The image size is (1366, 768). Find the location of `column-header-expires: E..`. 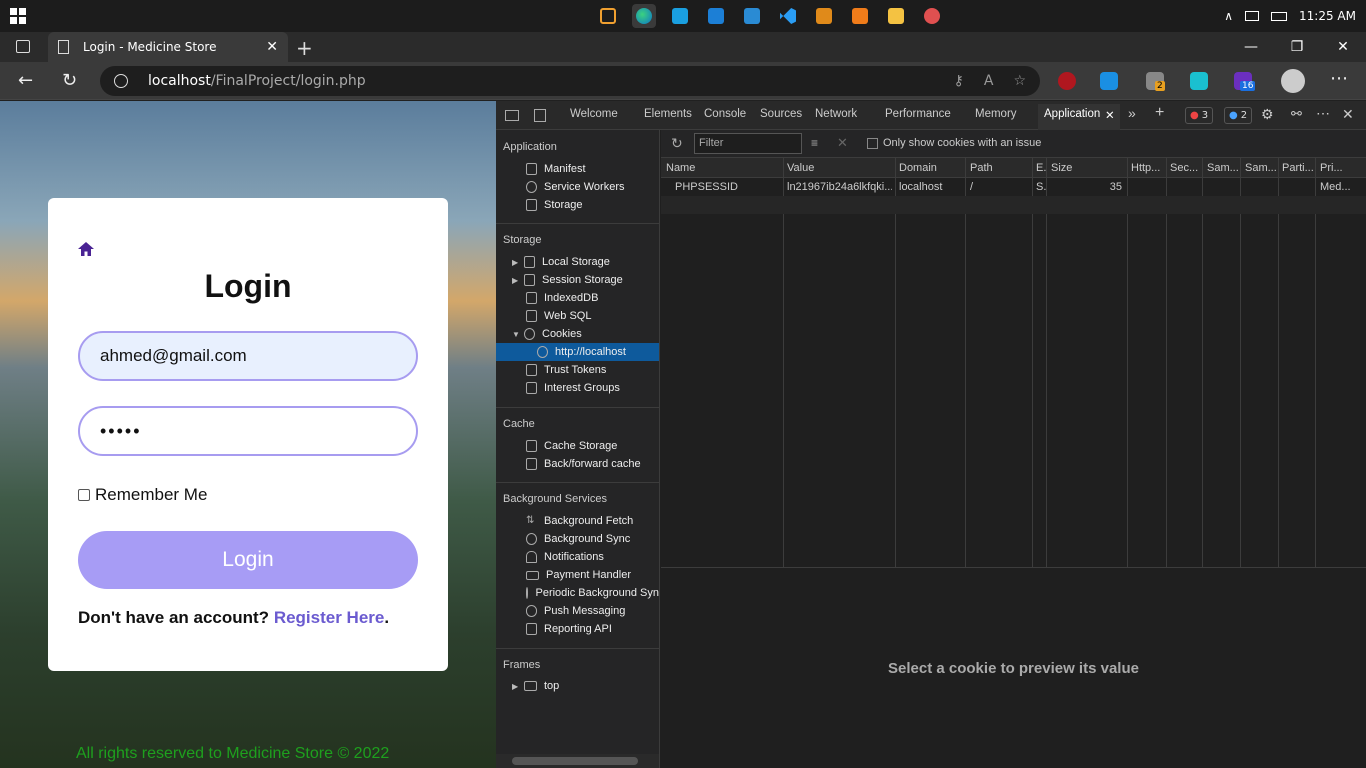

column-header-expires: E.. is located at coordinates (1041, 168).